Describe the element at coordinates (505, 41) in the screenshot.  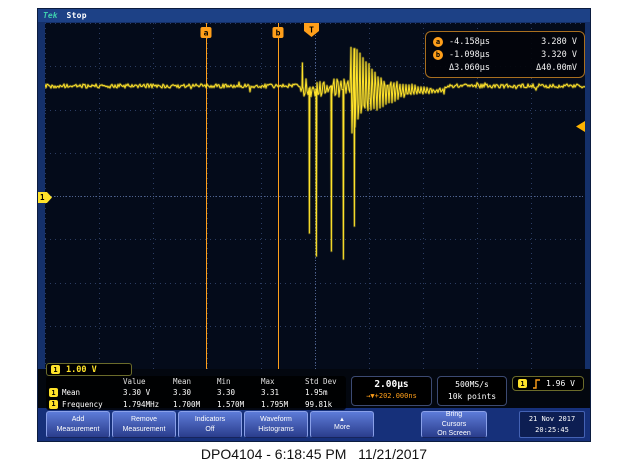
I see `cursor-a-readout: a -4.158μs 3.280 V` at that location.